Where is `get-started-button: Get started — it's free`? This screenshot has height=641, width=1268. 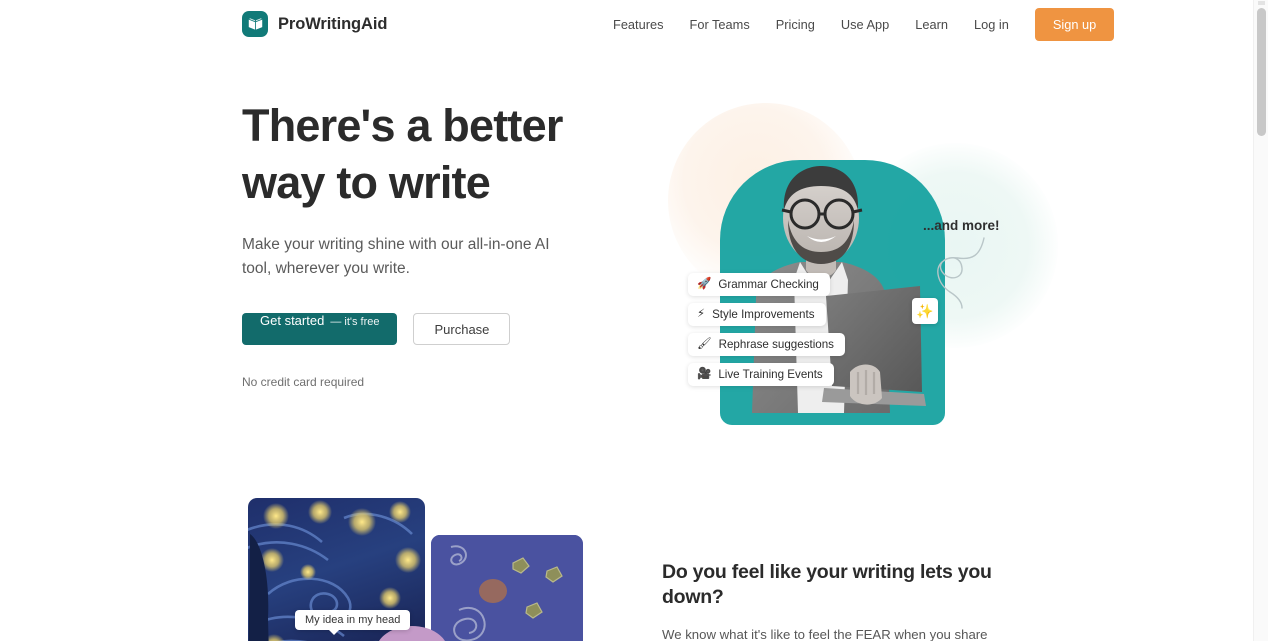
get-started-button: Get started — it's free is located at coordinates (320, 329).